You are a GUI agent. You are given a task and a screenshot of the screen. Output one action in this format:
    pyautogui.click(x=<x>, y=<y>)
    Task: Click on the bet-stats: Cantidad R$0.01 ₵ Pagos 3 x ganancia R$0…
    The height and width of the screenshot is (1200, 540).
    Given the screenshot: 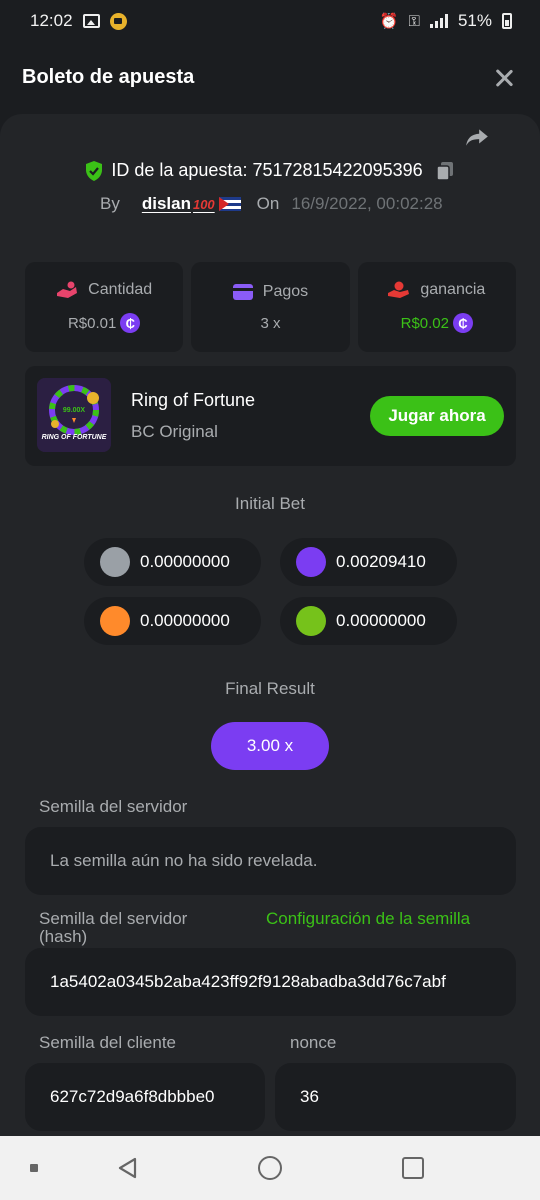 What is the action you would take?
    pyautogui.click(x=270, y=307)
    